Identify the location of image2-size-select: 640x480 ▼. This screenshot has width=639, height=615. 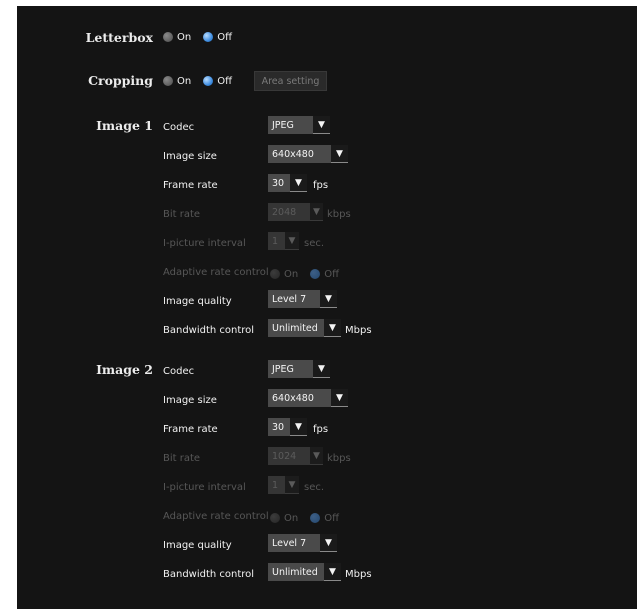
(308, 398).